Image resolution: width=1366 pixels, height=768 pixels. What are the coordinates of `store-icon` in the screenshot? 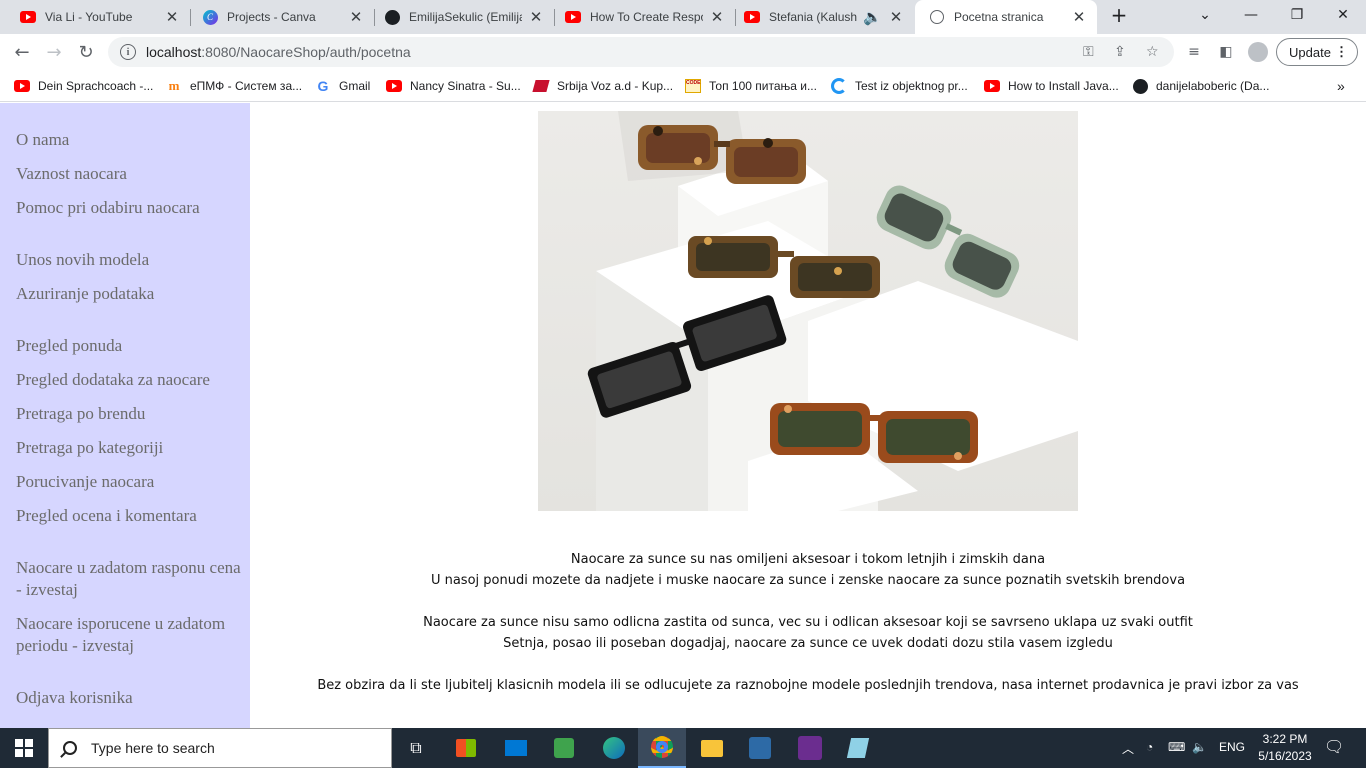 It's located at (466, 748).